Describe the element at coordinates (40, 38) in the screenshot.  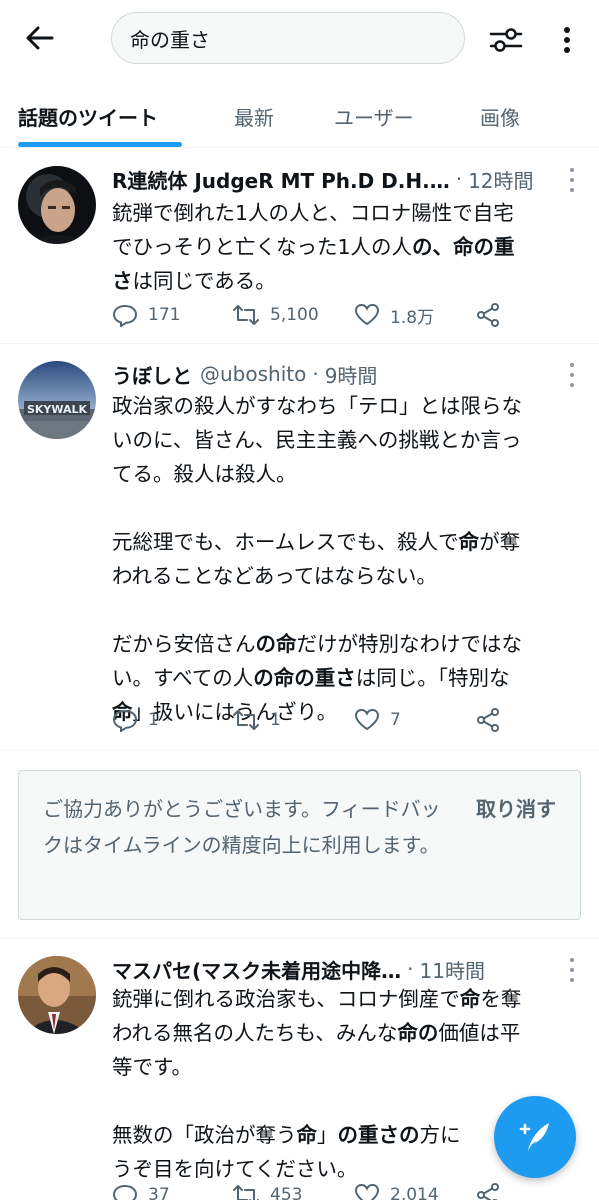
I see `back-arrow-icon` at that location.